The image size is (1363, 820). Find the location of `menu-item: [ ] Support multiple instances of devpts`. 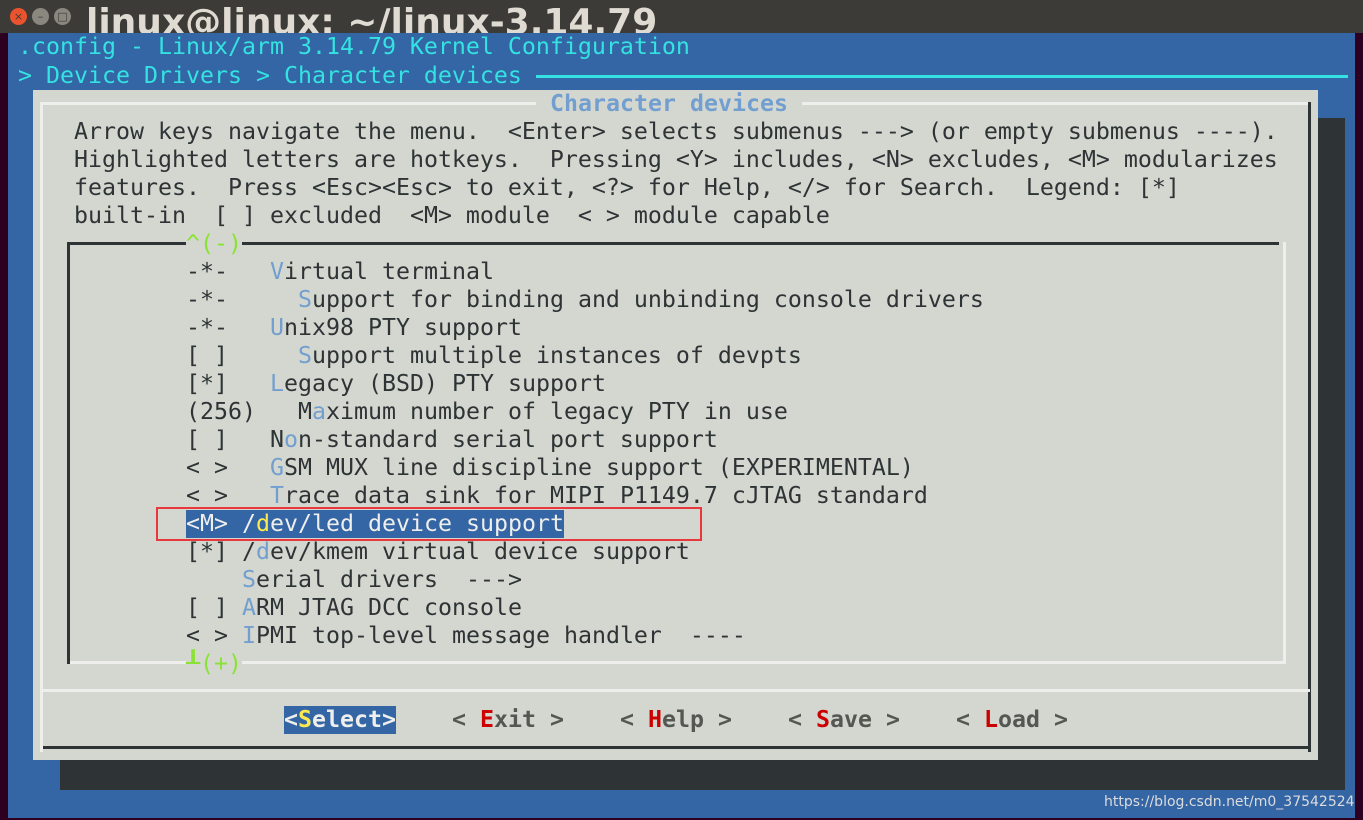

menu-item: [ ] Support multiple instances of devpts is located at coordinates (494, 356).